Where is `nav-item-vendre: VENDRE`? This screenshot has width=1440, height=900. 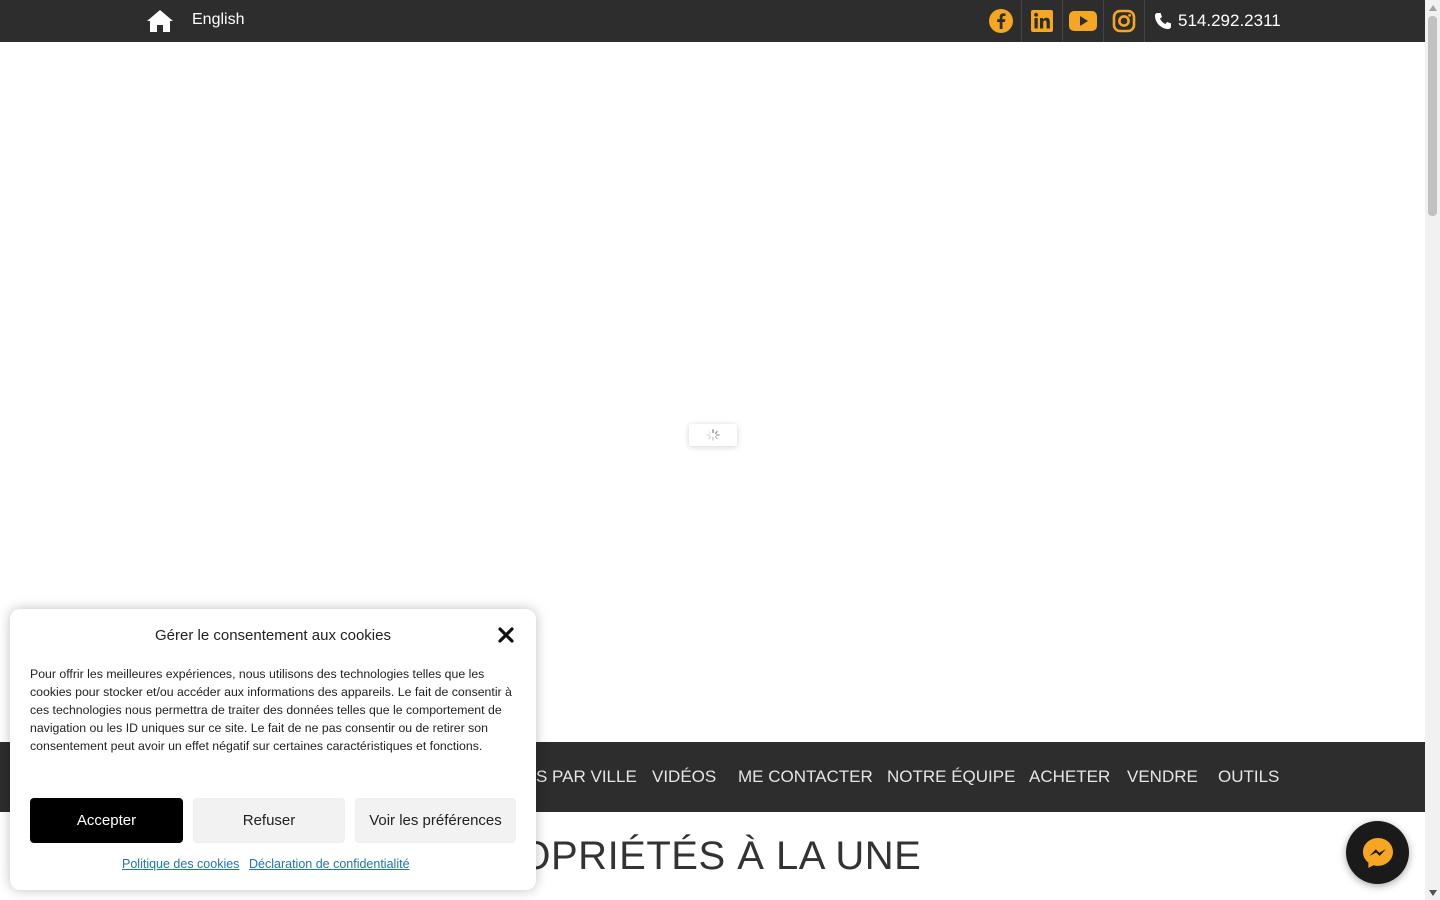 nav-item-vendre: VENDRE is located at coordinates (1162, 777).